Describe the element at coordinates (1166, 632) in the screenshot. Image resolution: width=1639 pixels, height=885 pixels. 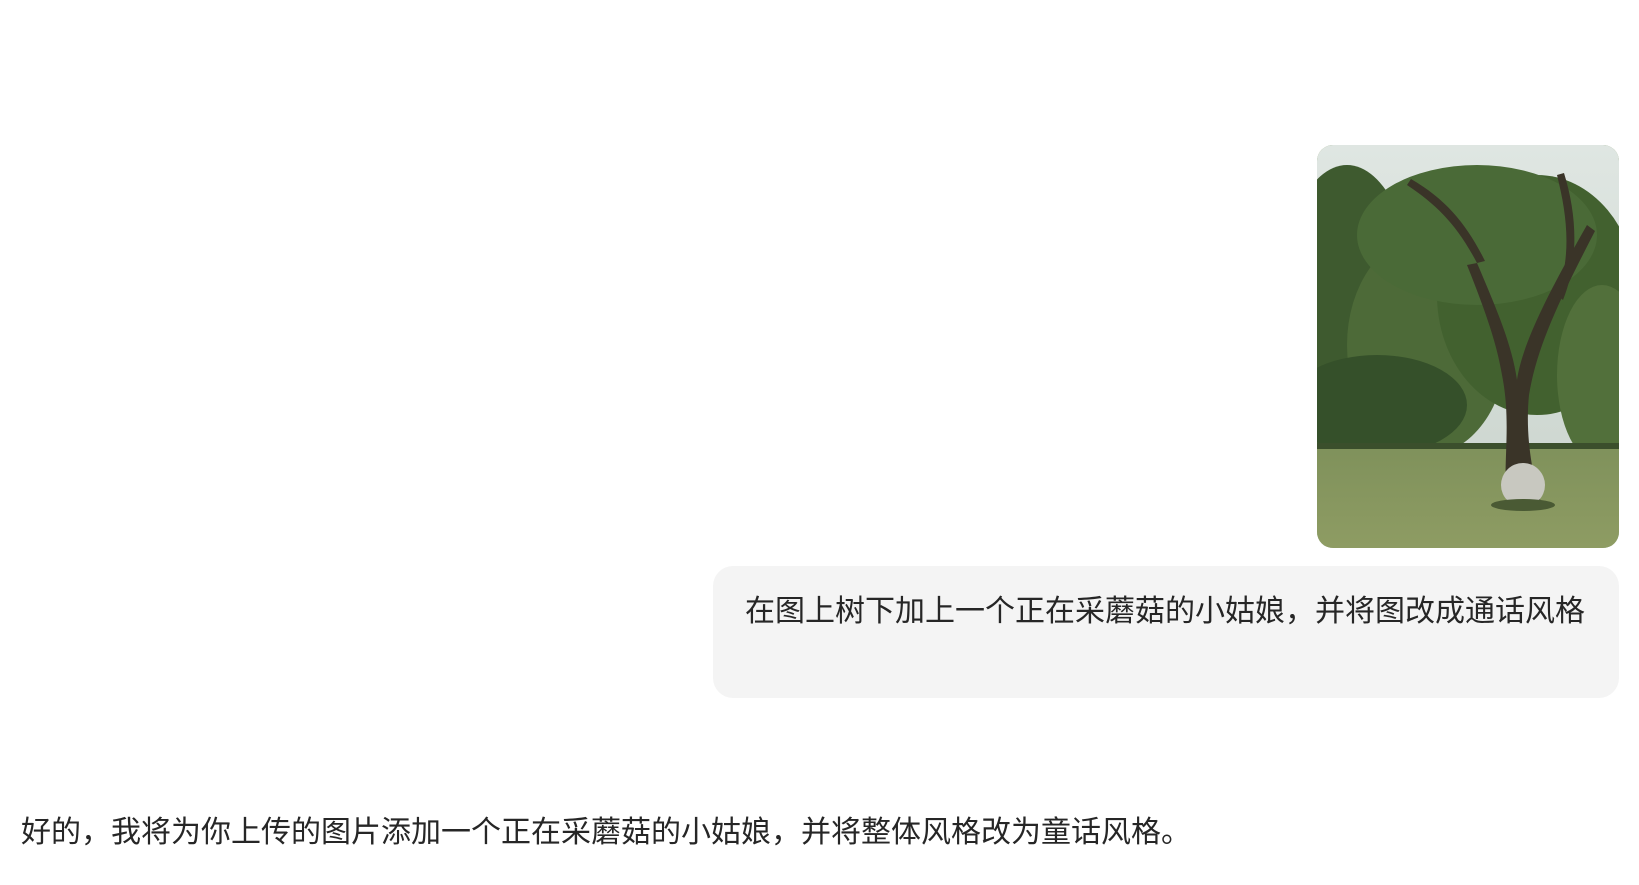
I see `user-message-bubble: 在图上树下加上一个正在采蘑菇的小姑娘，并将图改成通话风格` at that location.